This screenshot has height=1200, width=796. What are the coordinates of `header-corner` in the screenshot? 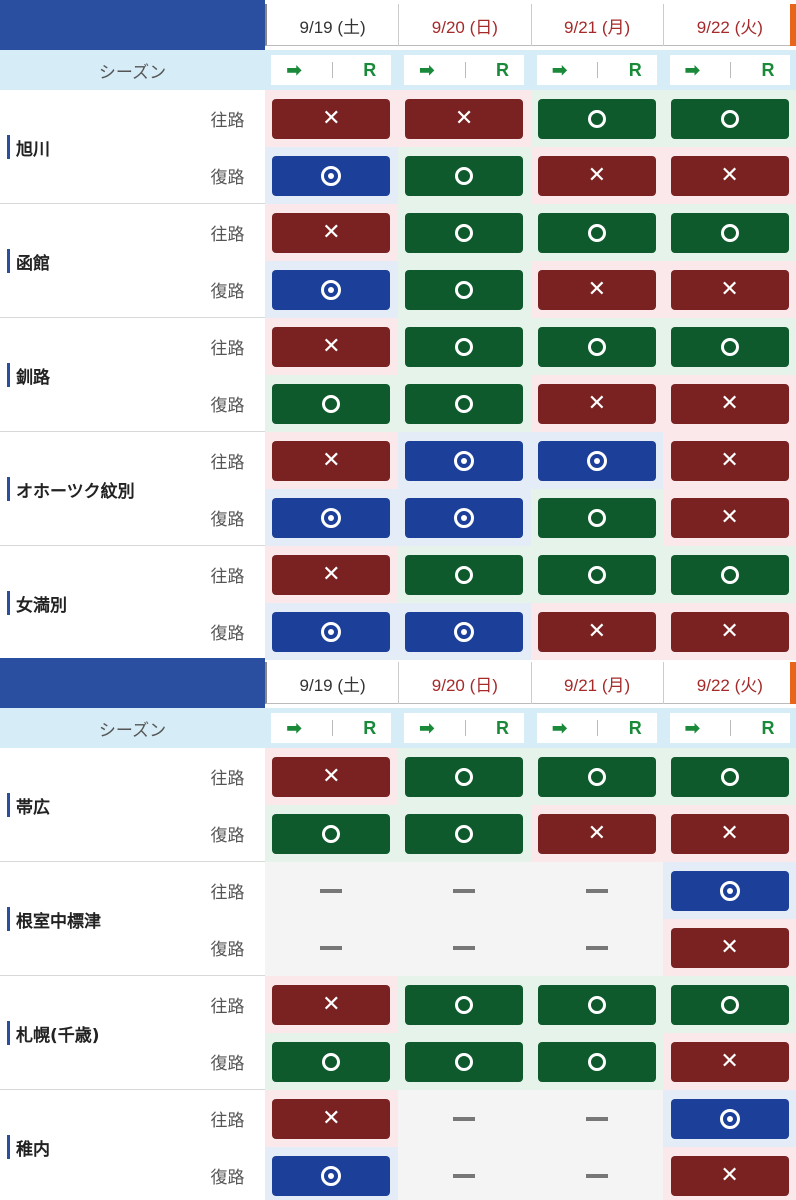 It's located at (132, 25).